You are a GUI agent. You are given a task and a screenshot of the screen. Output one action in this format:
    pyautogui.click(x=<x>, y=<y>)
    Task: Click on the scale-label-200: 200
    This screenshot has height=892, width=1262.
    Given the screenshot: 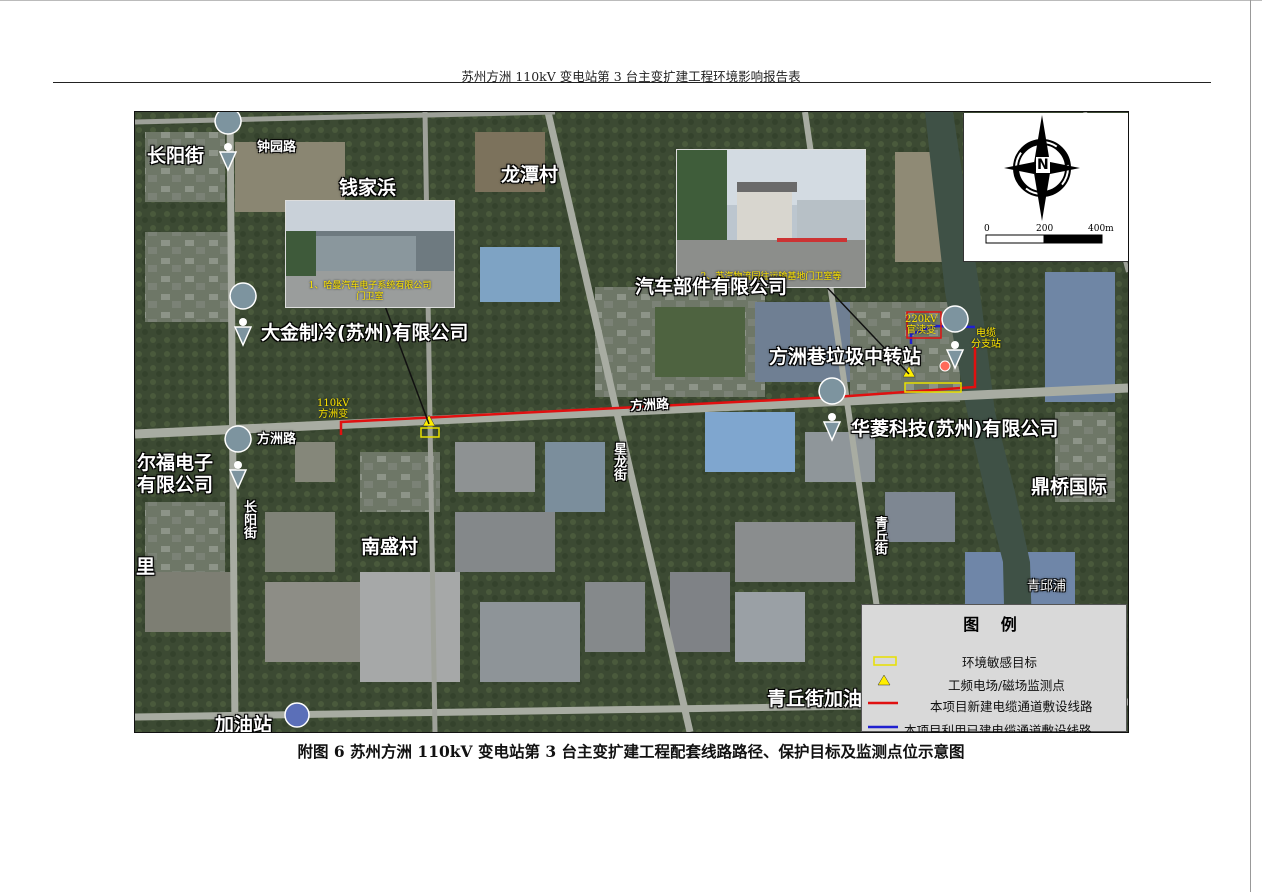 What is the action you would take?
    pyautogui.click(x=1045, y=229)
    